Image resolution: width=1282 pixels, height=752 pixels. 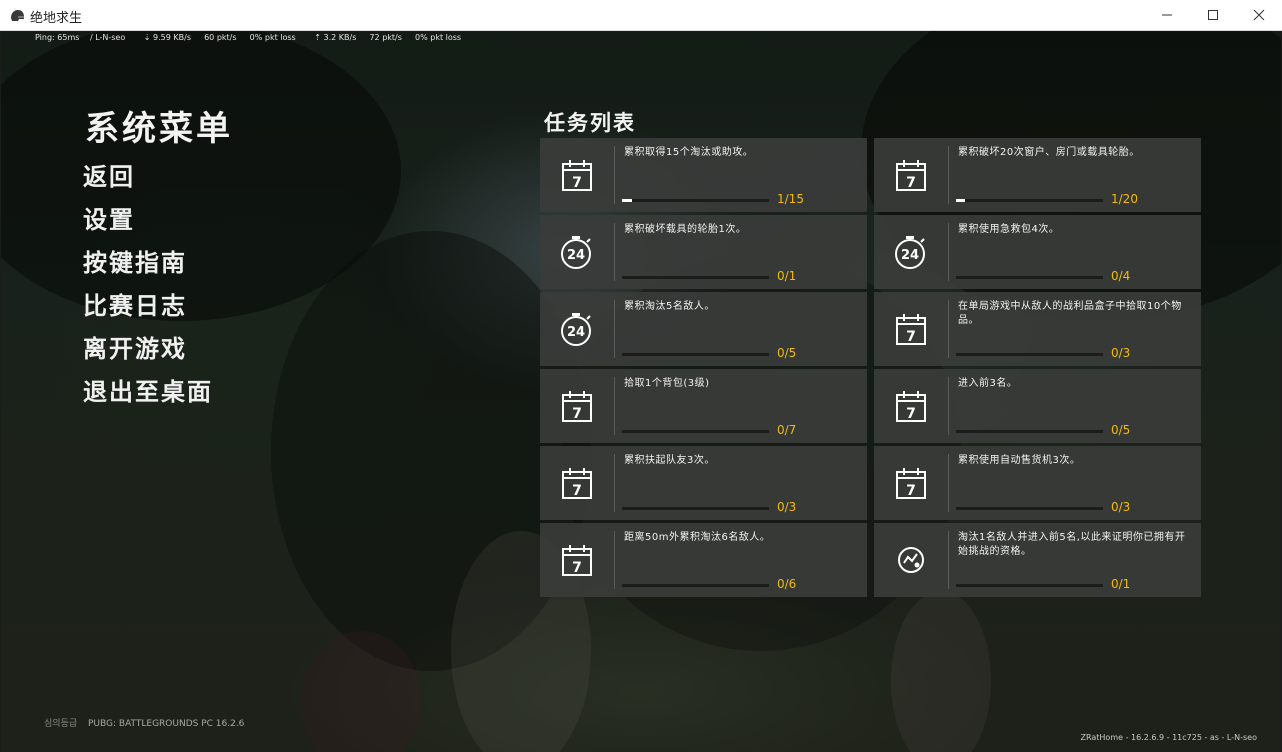 What do you see at coordinates (703, 406) in the screenshot?
I see `mission-card: 7 拾取1个背包(3级) 0/7` at bounding box center [703, 406].